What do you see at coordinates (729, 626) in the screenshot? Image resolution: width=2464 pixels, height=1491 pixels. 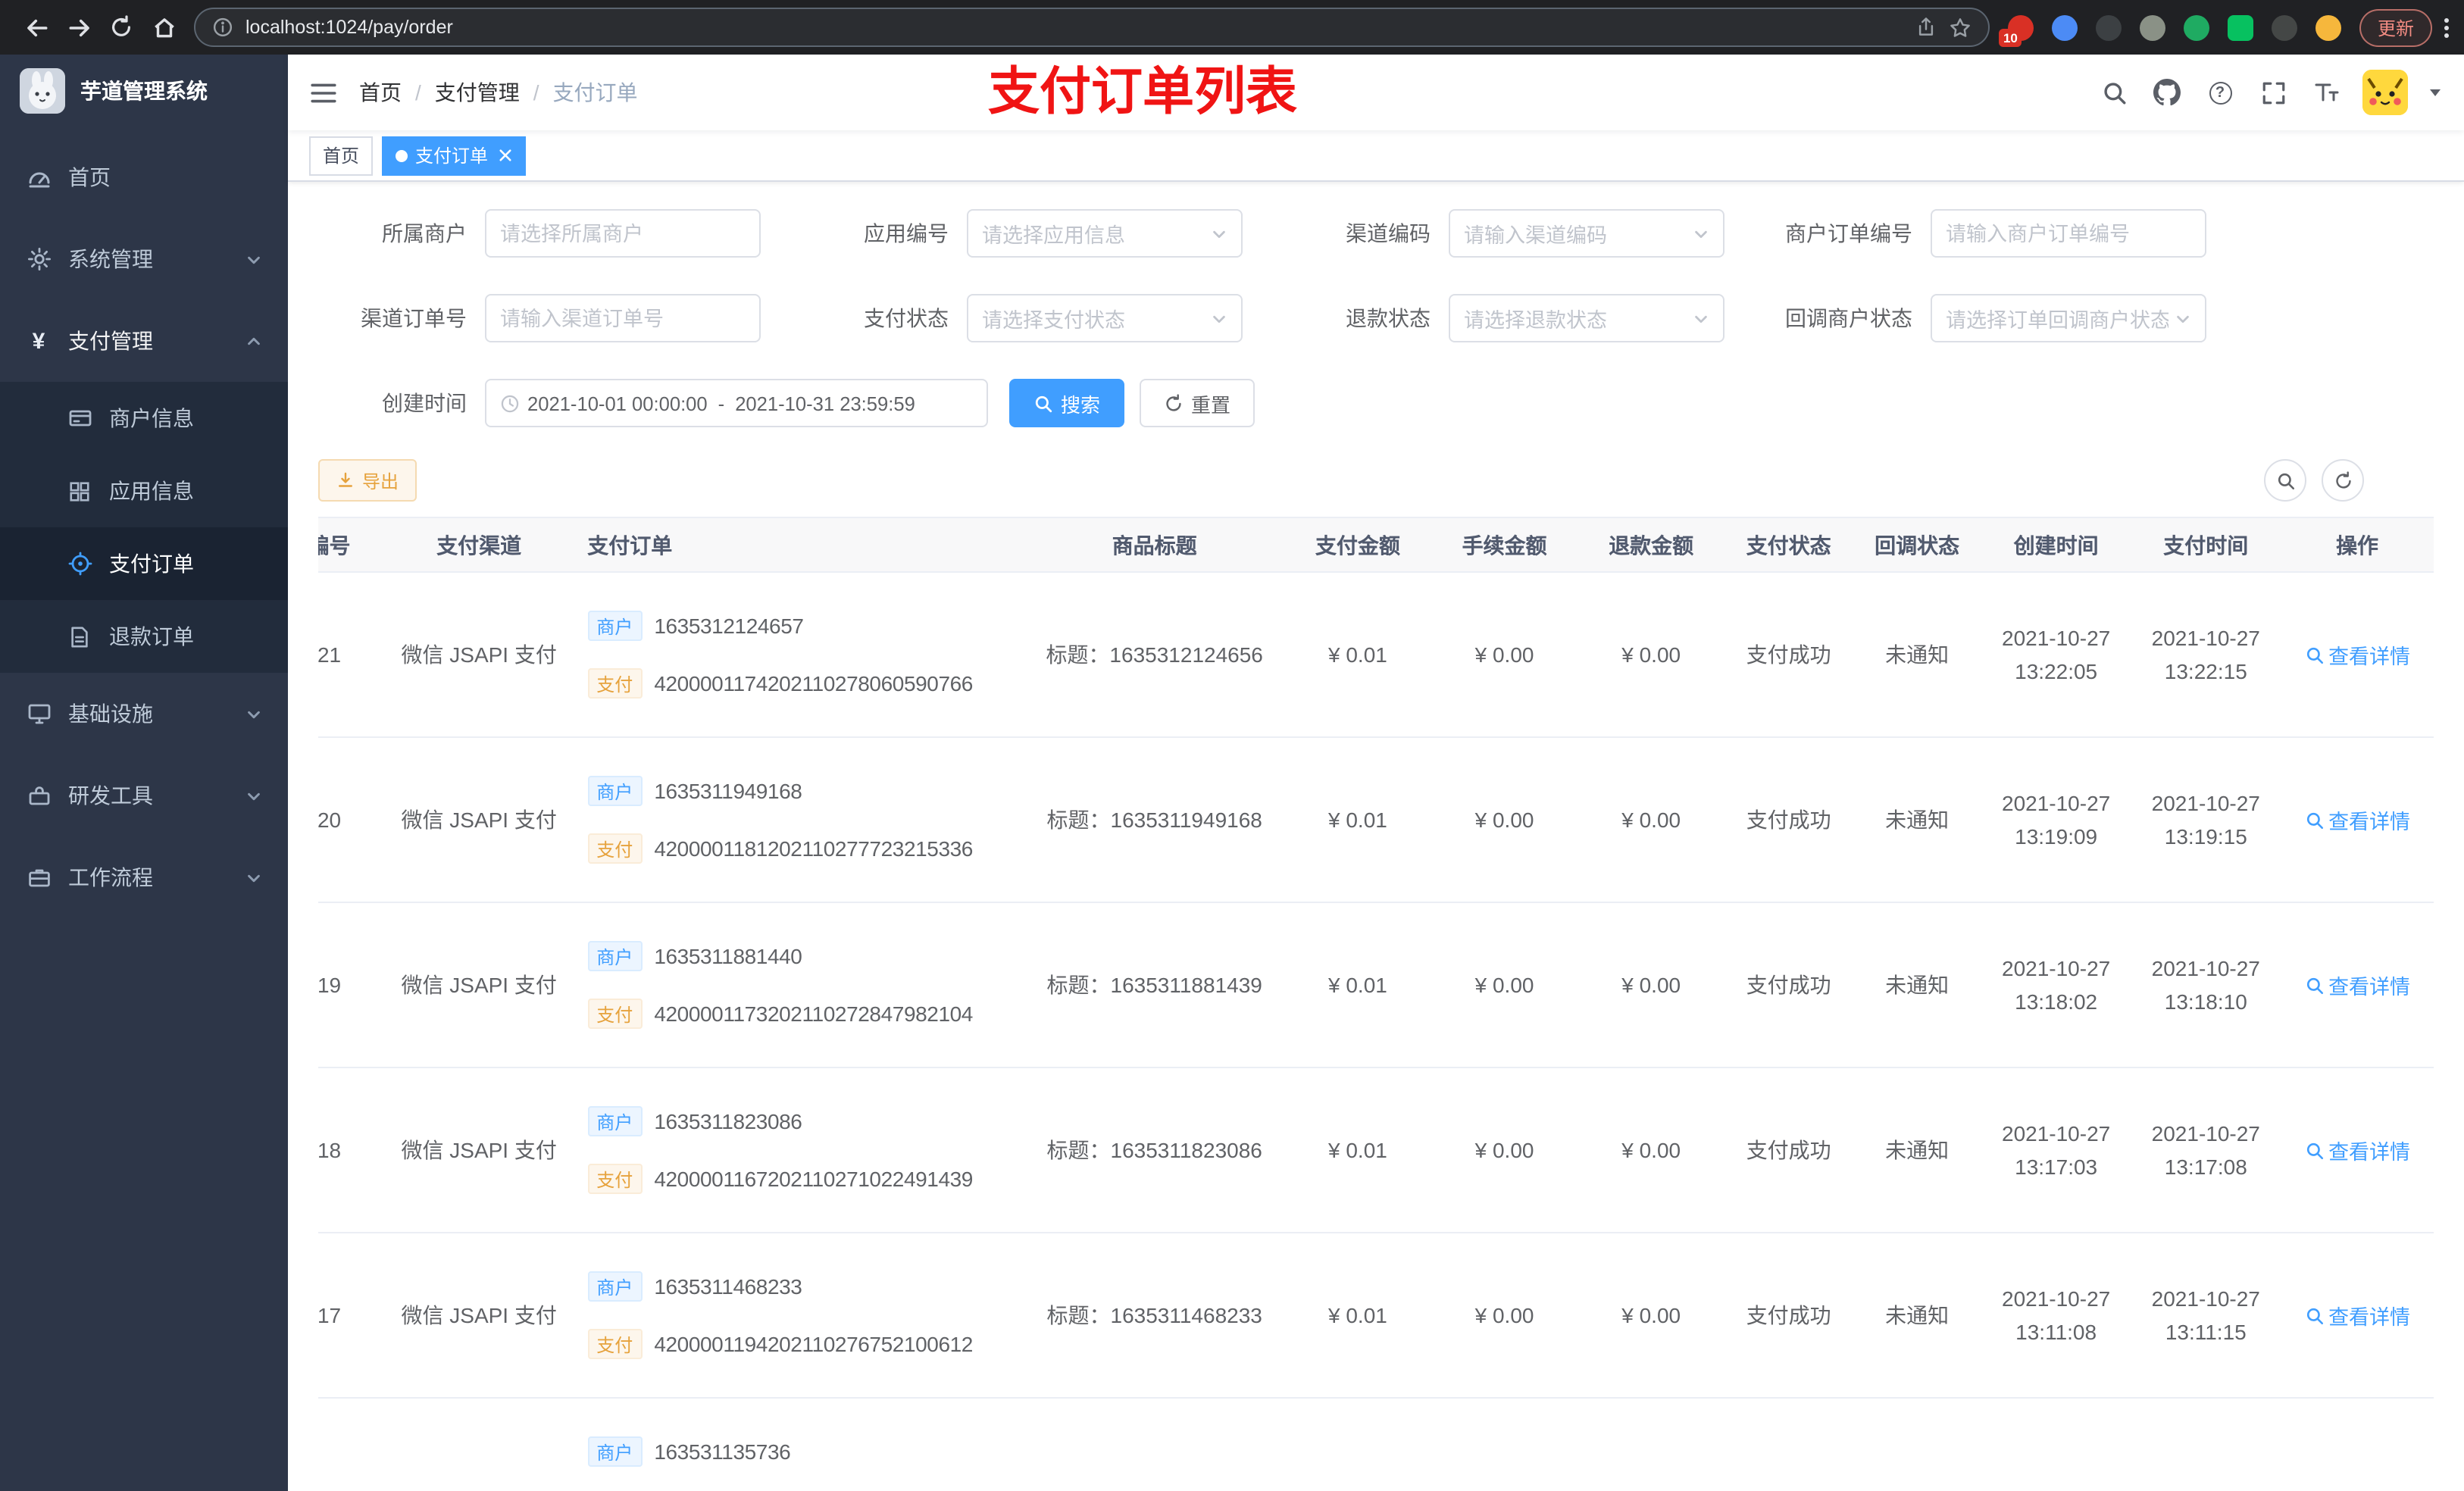 I see `merchant-order-no: 1635312124657` at bounding box center [729, 626].